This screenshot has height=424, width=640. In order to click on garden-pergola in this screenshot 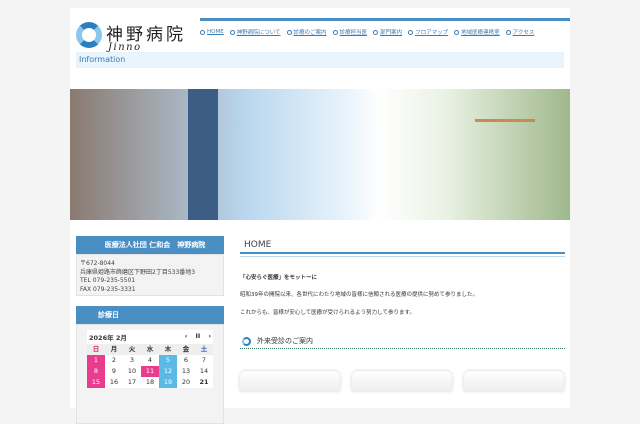, I will do `click(505, 124)`.